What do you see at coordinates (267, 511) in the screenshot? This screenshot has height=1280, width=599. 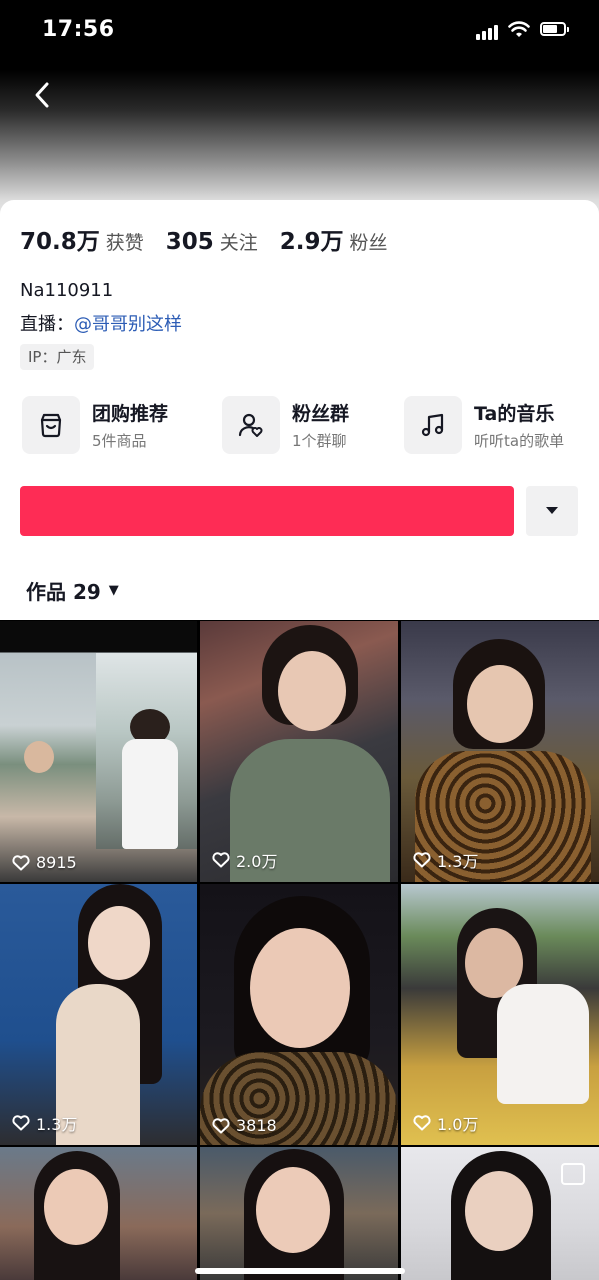 I see `follow-button` at bounding box center [267, 511].